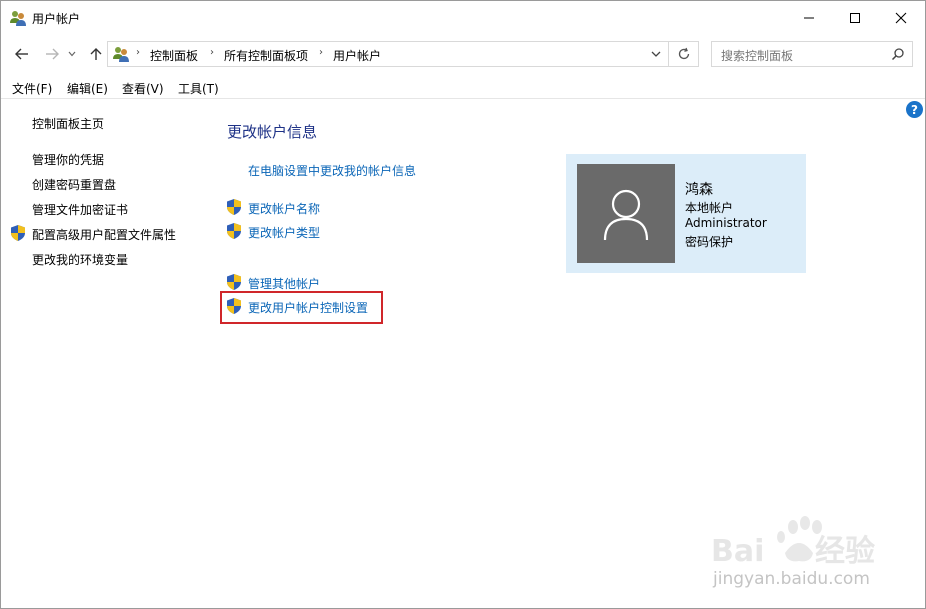  I want to click on change-account-in-pc-settings-link: 在电脑设置中更改我的帐户信息, so click(332, 170).